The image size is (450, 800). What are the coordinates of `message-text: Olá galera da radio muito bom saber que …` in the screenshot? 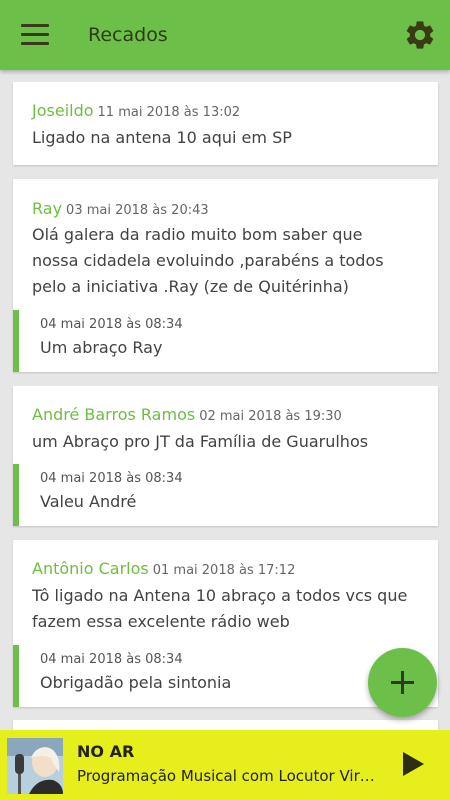 It's located at (229, 261).